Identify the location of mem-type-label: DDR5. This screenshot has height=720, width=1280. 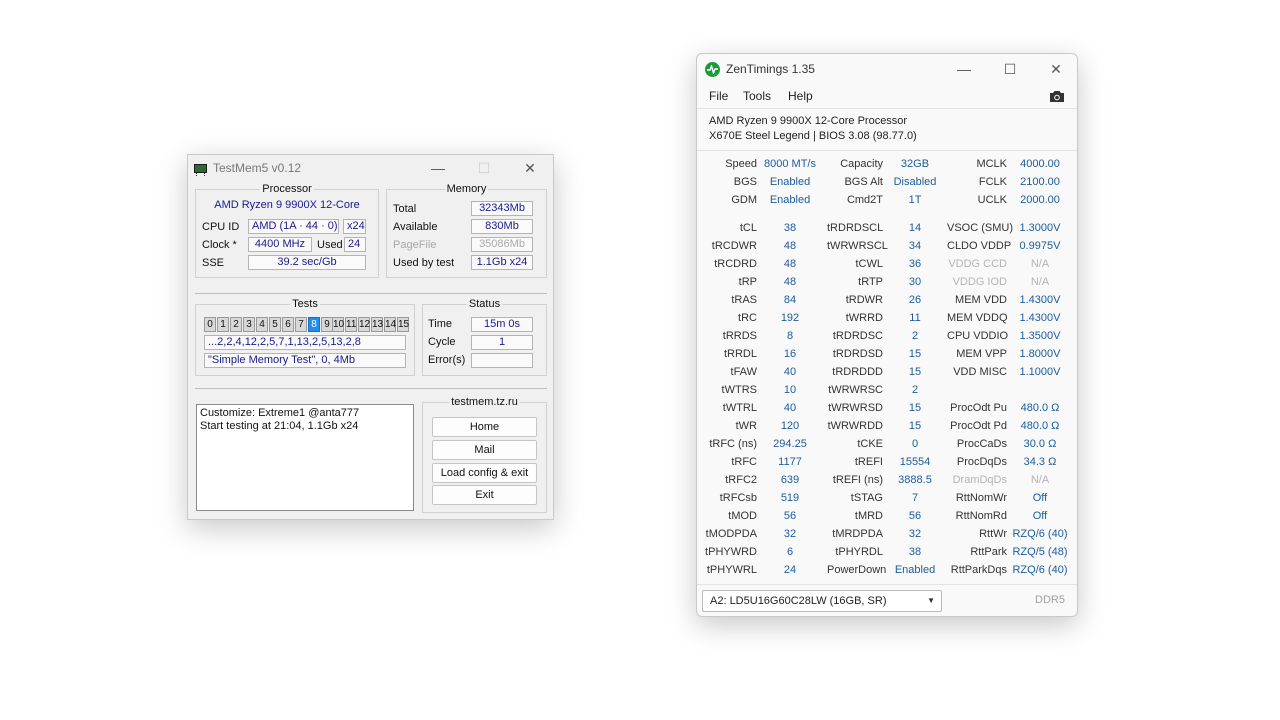
(1050, 600).